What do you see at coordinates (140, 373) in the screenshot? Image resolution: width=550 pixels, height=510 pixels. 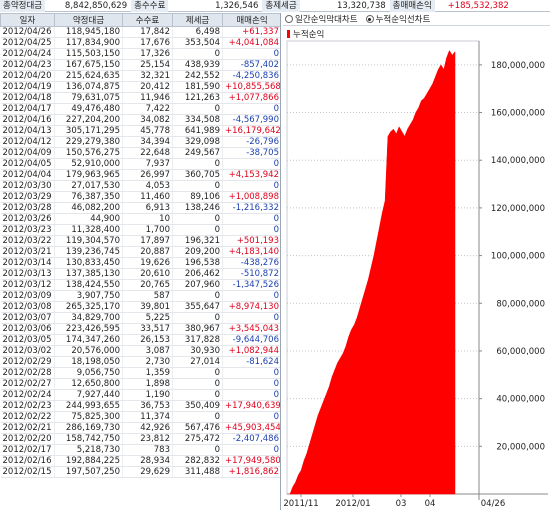 I see `table-row: 2012/02/28 9,056,750 1,359 0 0` at bounding box center [140, 373].